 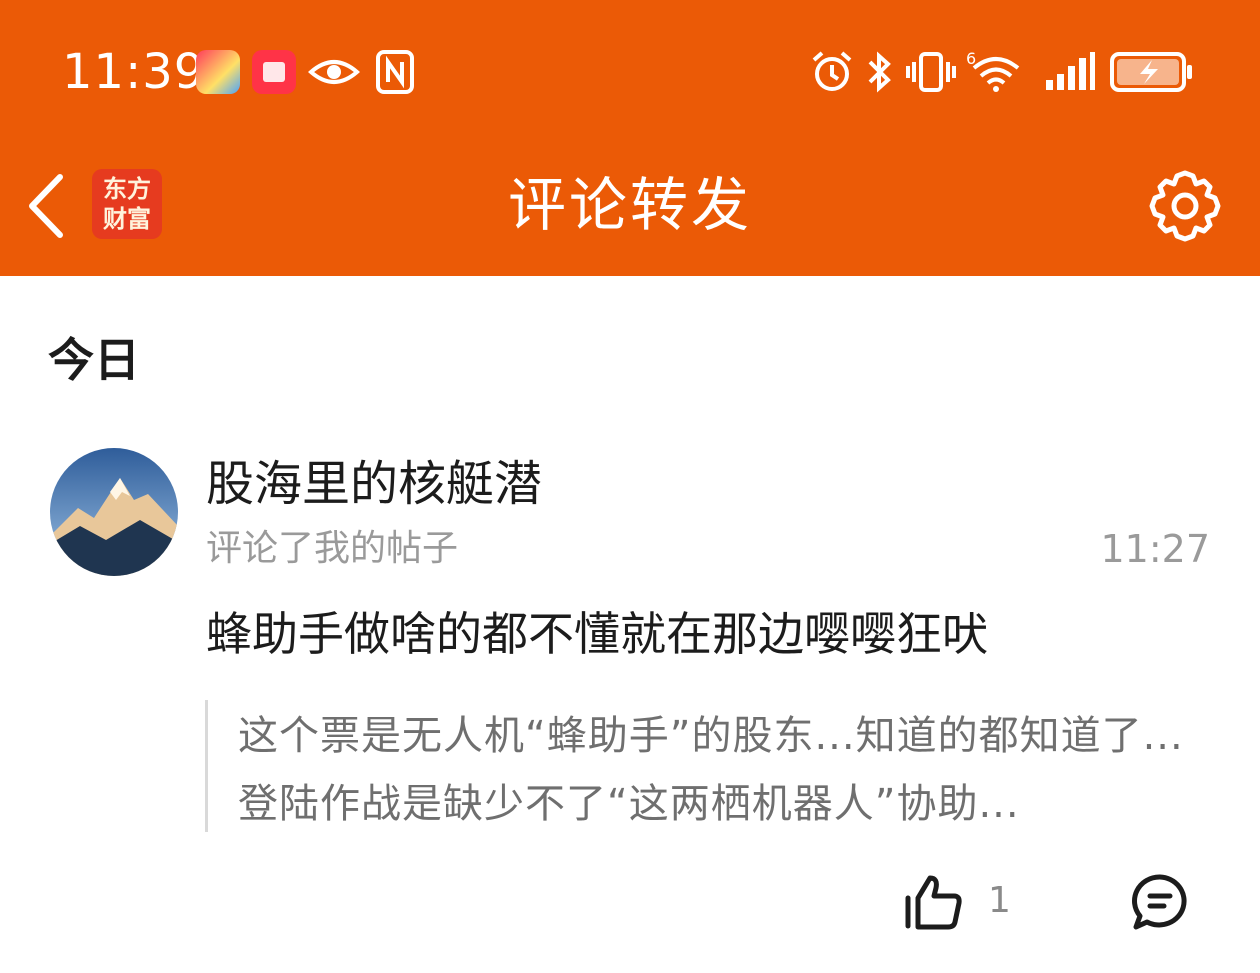 What do you see at coordinates (832, 72) in the screenshot?
I see `alarm-icon` at bounding box center [832, 72].